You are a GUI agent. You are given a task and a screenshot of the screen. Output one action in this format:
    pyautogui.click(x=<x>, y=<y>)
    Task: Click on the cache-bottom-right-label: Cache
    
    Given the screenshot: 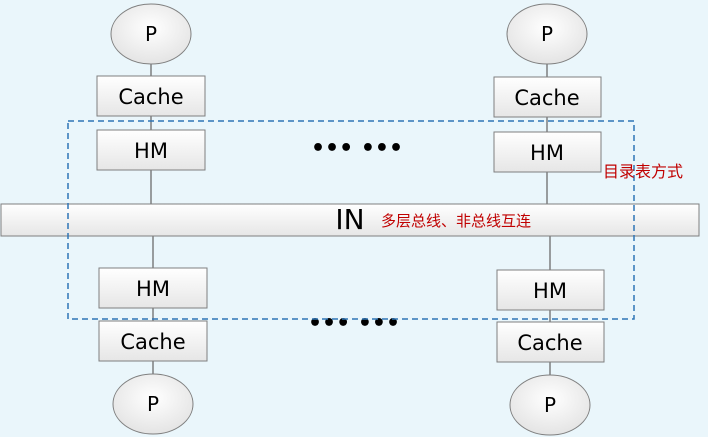 What is the action you would take?
    pyautogui.click(x=549, y=343)
    